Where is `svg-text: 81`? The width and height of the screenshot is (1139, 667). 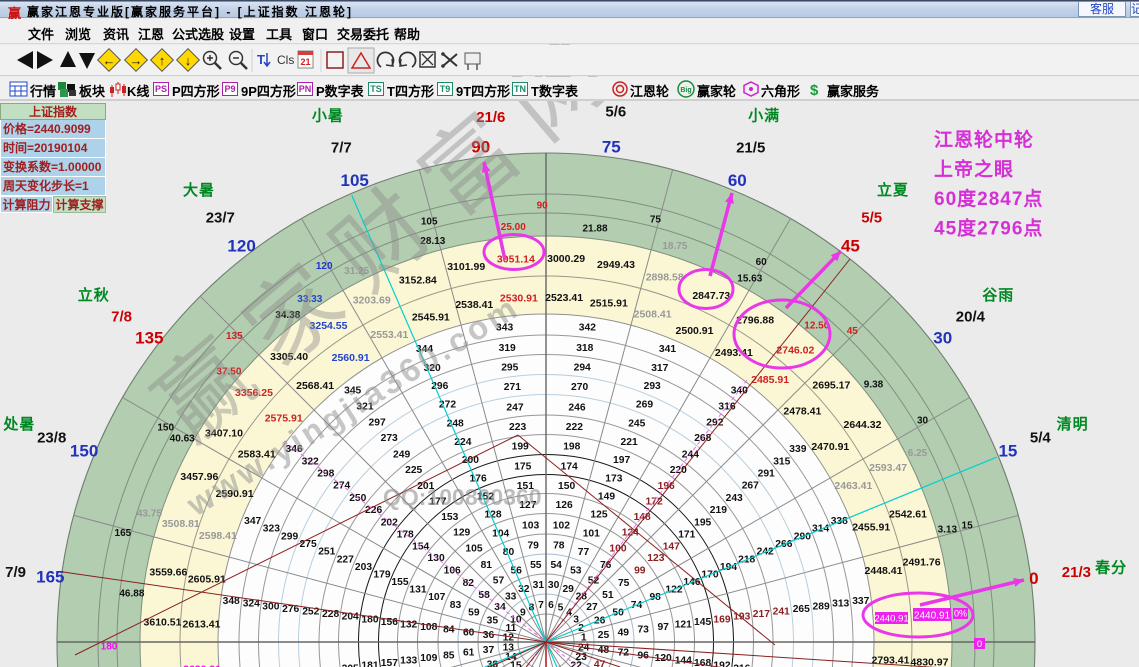
svg-text: 81 is located at coordinates (487, 565).